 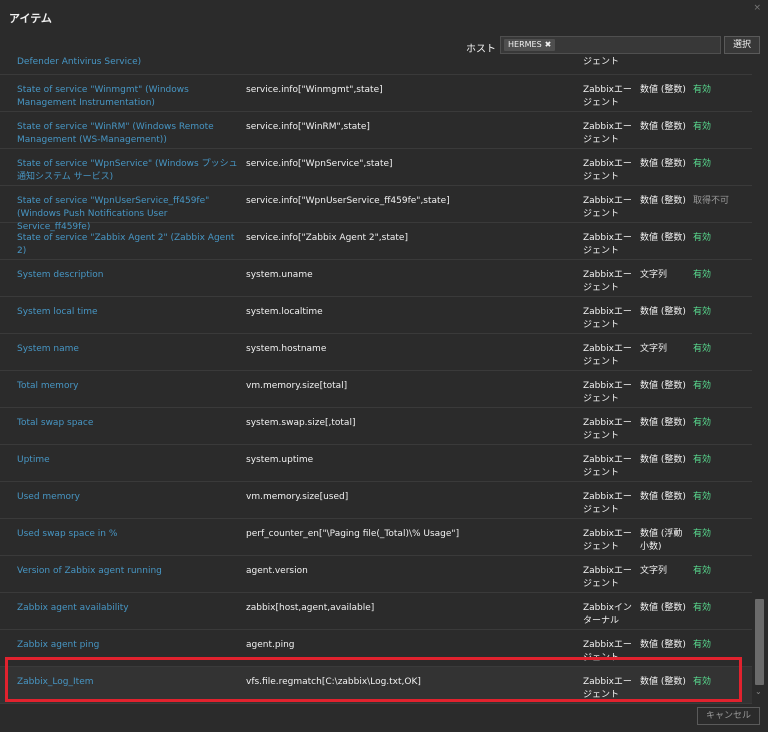 I want to click on remove-chip-icon: ✖, so click(x=548, y=44).